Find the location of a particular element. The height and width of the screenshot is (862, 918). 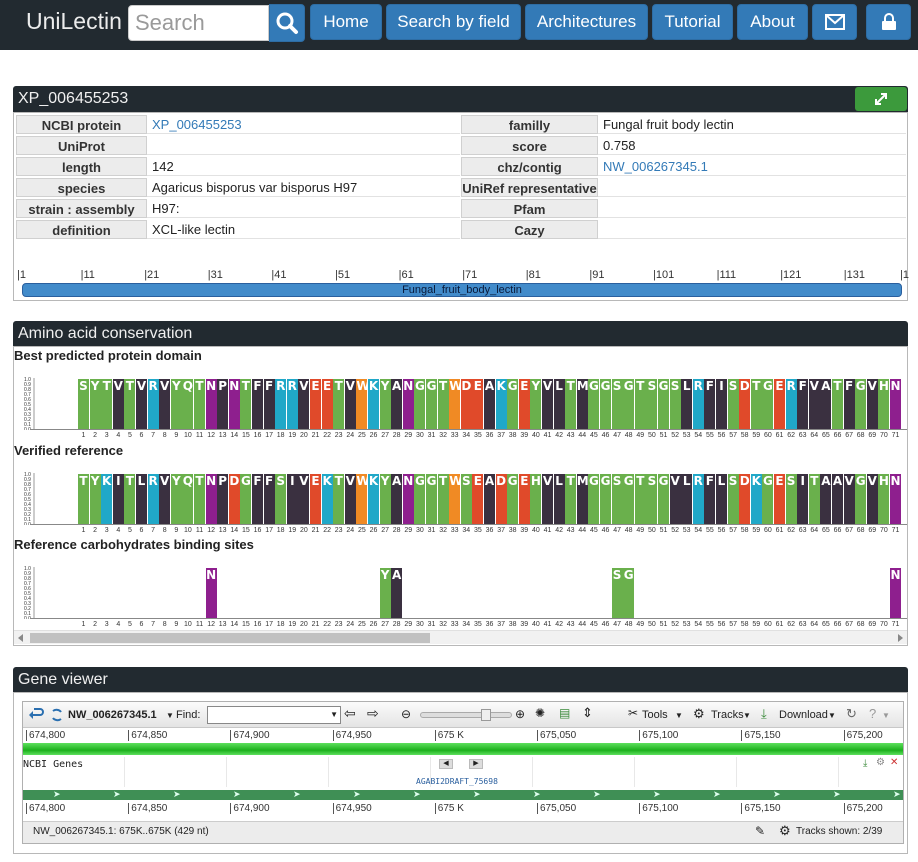

position-label: 65 is located at coordinates (825, 530).